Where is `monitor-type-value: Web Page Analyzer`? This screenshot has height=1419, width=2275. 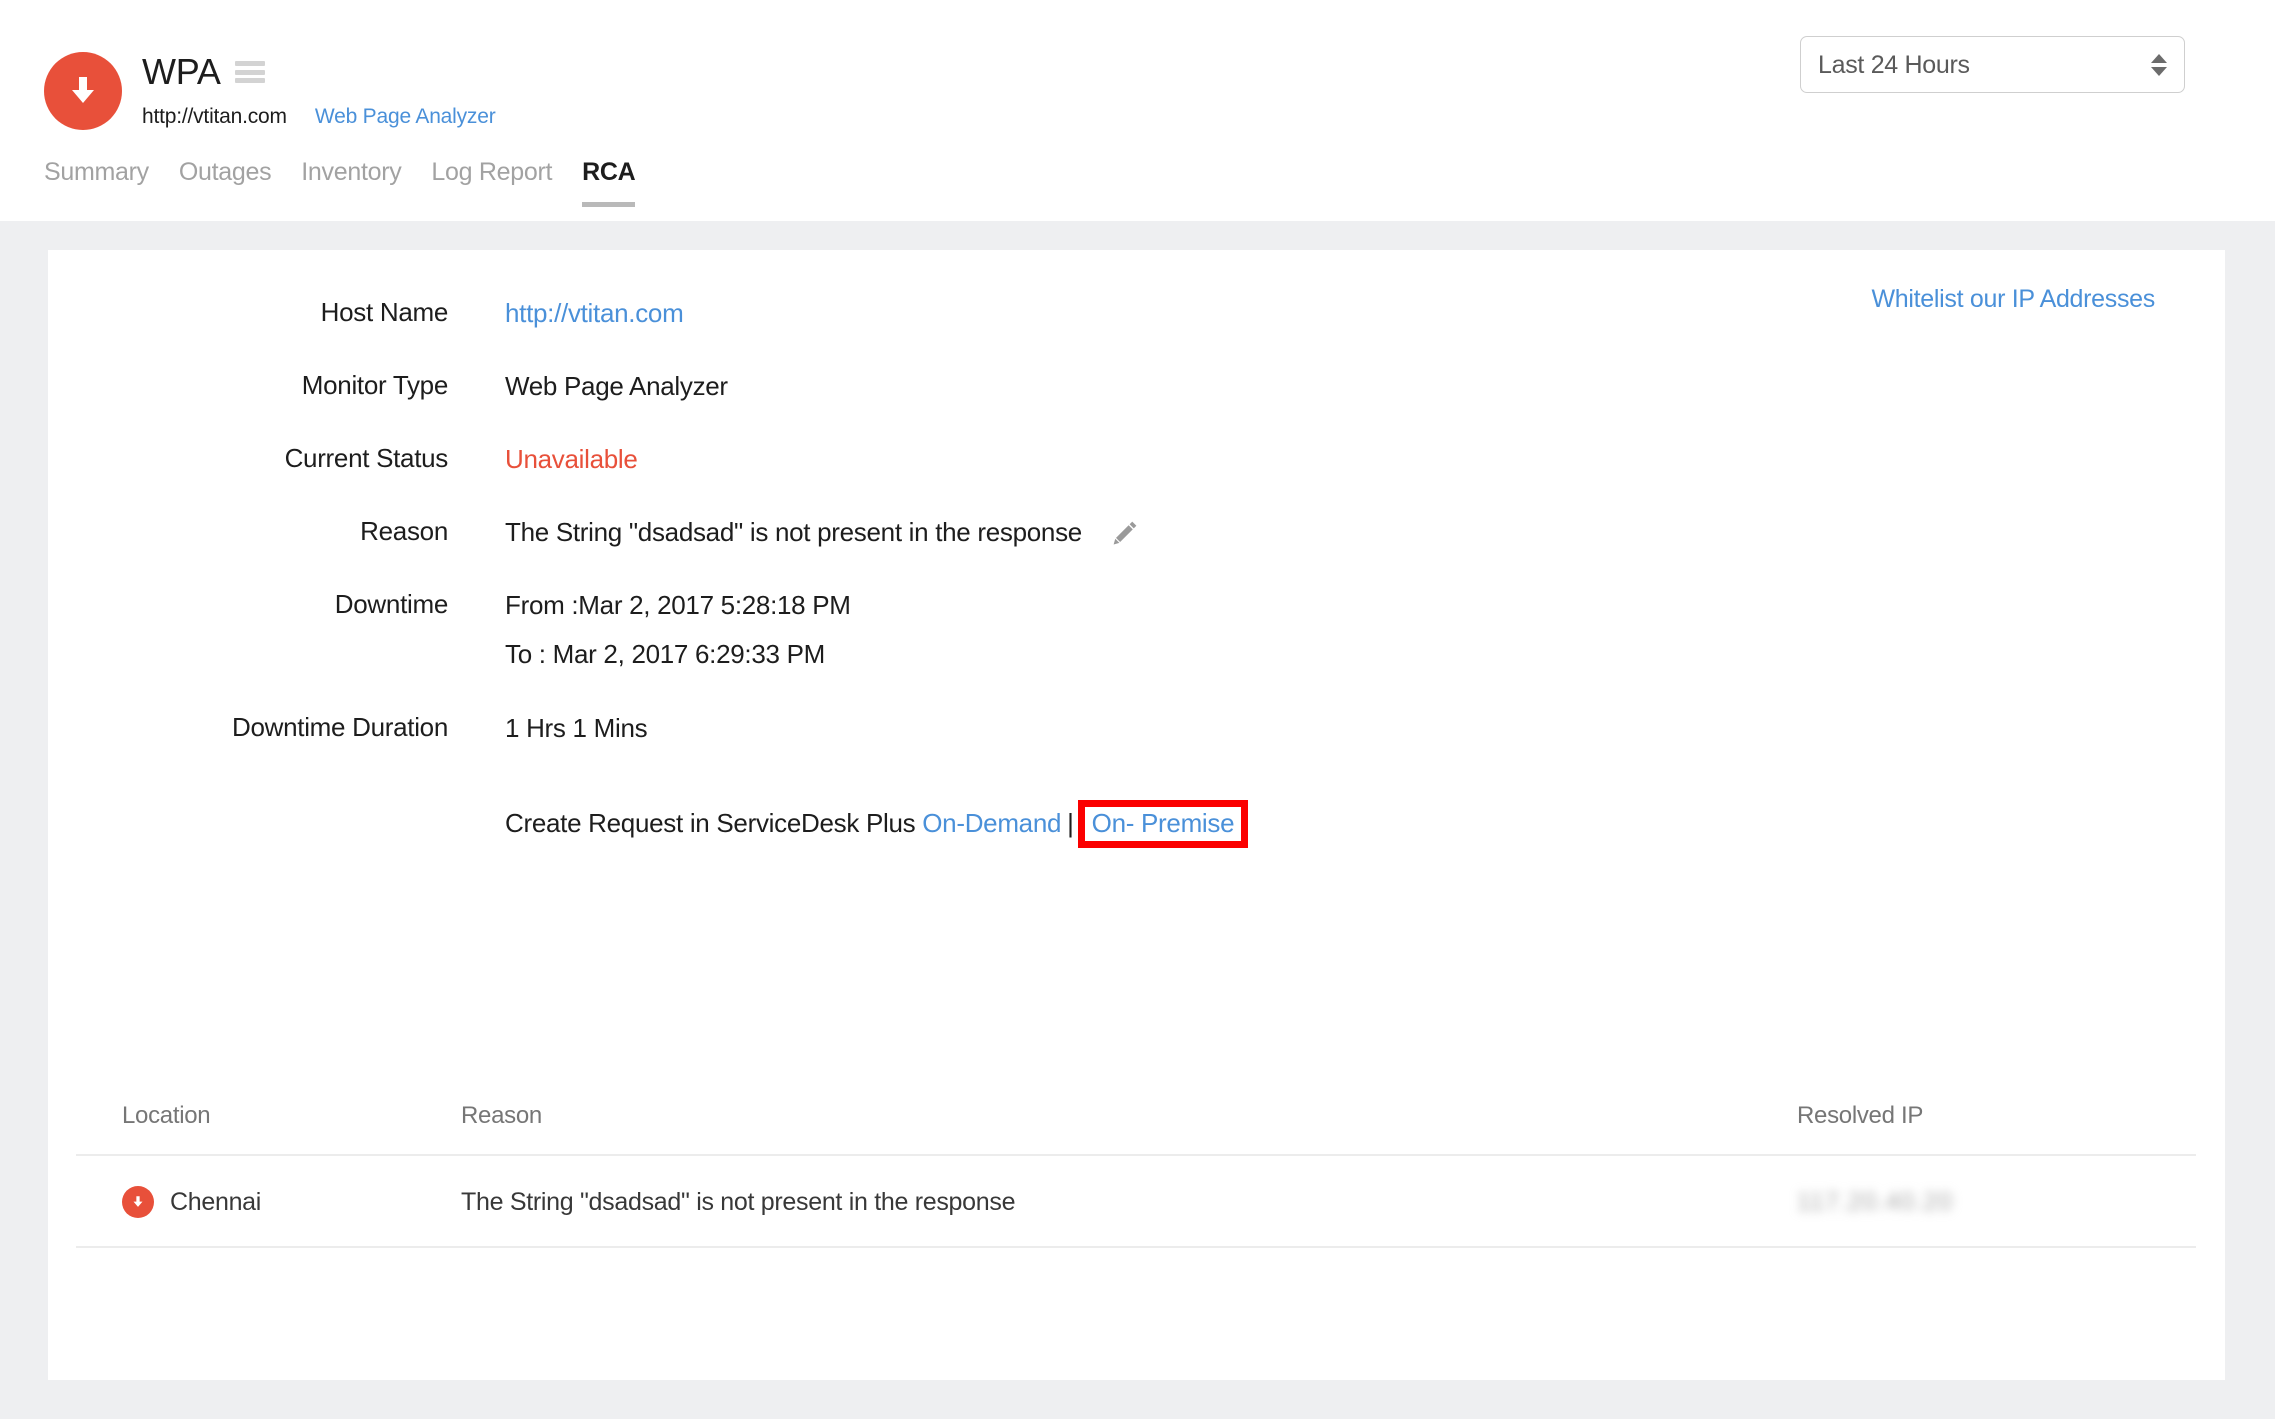
monitor-type-value: Web Page Analyzer is located at coordinates (616, 386).